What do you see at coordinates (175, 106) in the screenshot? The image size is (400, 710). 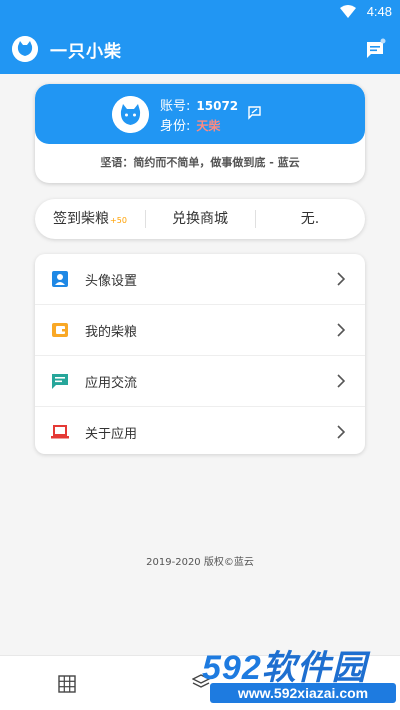 I see `account-label: 账号:` at bounding box center [175, 106].